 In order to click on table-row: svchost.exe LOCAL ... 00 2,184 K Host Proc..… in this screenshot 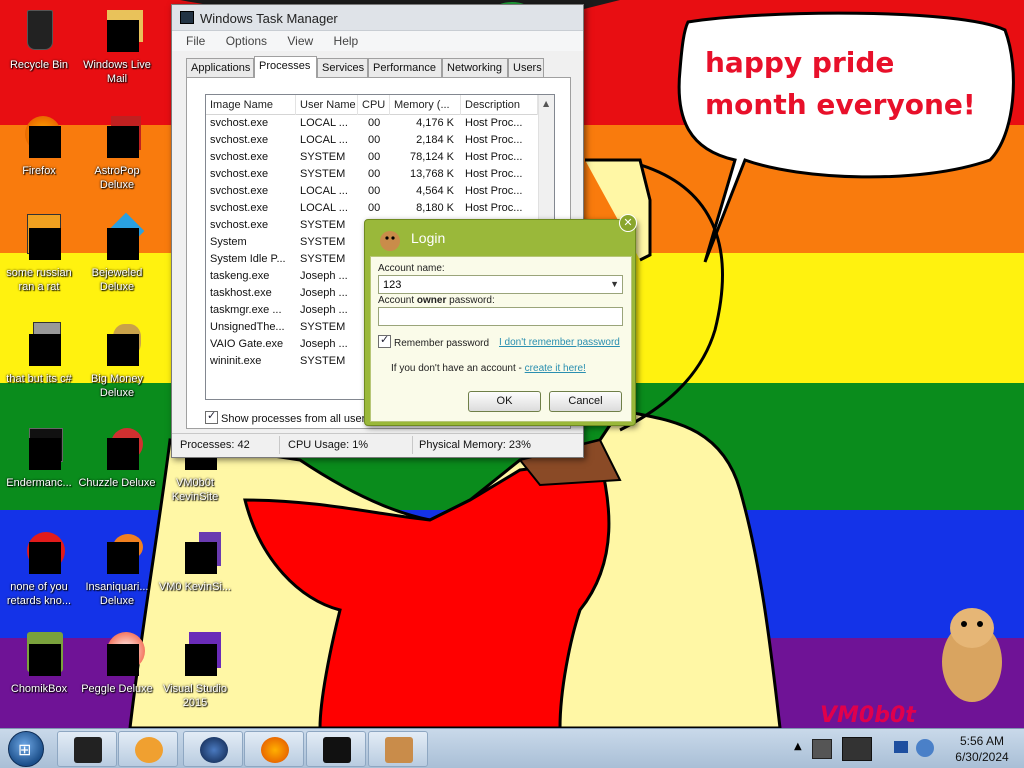, I will do `click(372, 141)`.